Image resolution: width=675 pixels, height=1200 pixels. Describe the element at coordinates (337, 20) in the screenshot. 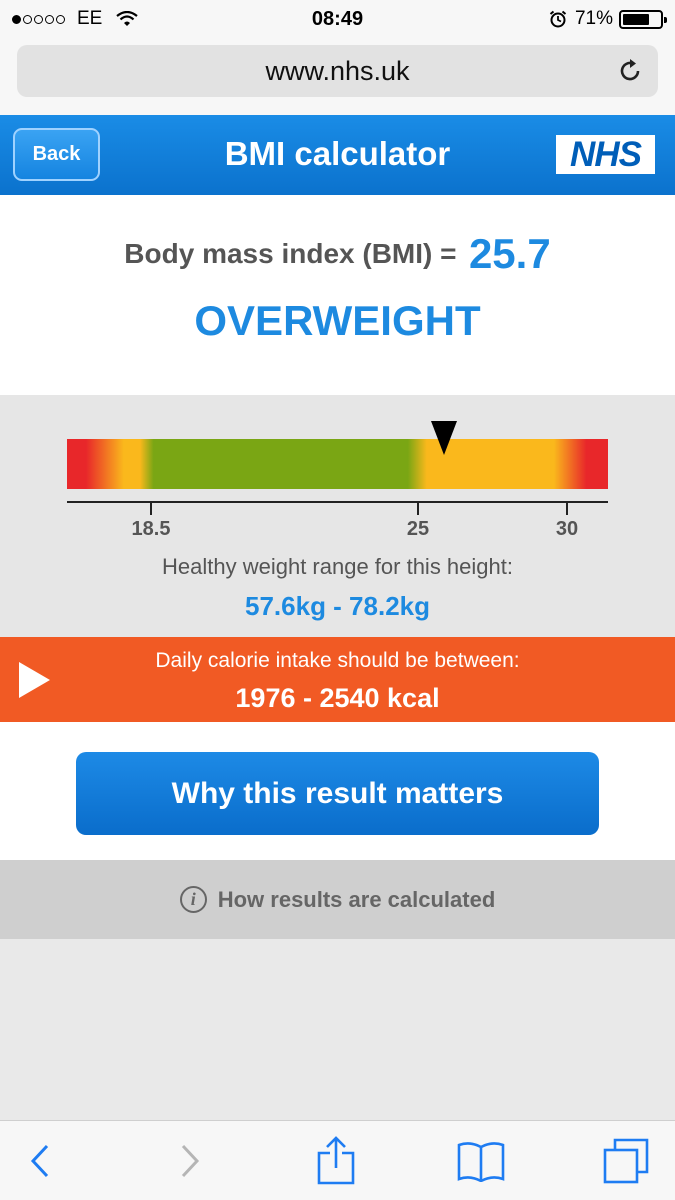

I see `status-bar: EE 08:49 71%` at that location.